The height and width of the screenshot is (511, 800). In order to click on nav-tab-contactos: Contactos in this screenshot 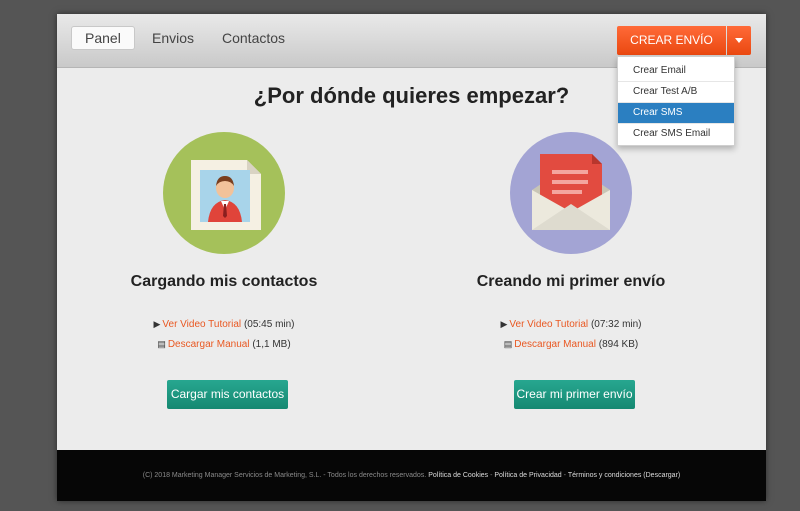, I will do `click(253, 38)`.